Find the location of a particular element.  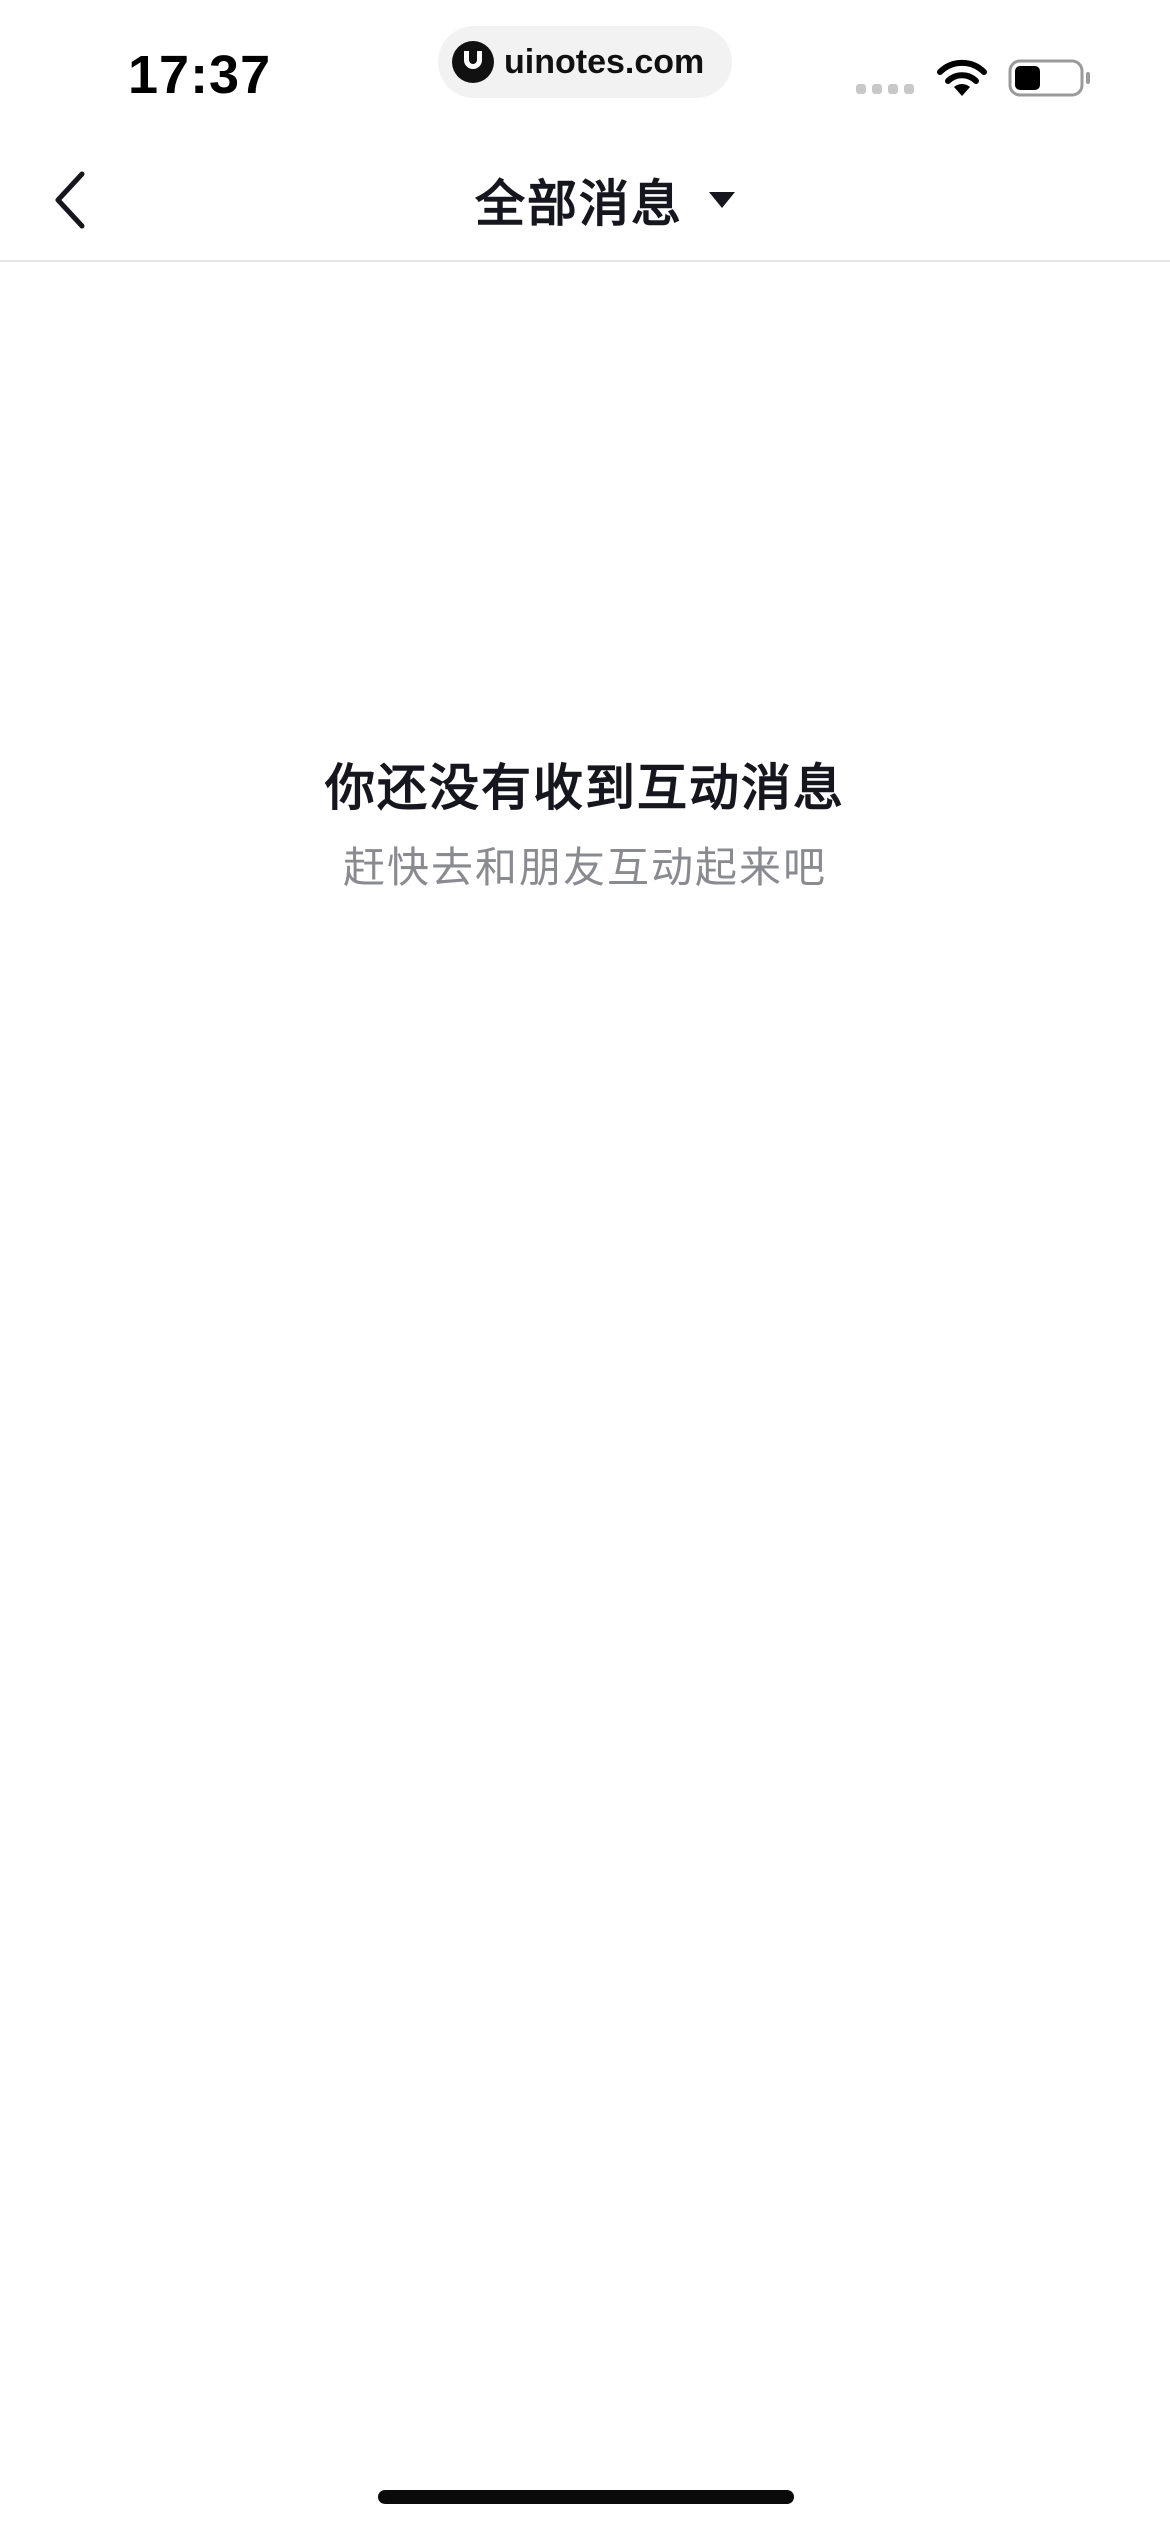

status-bar: 17:37 uinotes.com is located at coordinates (585, 70).